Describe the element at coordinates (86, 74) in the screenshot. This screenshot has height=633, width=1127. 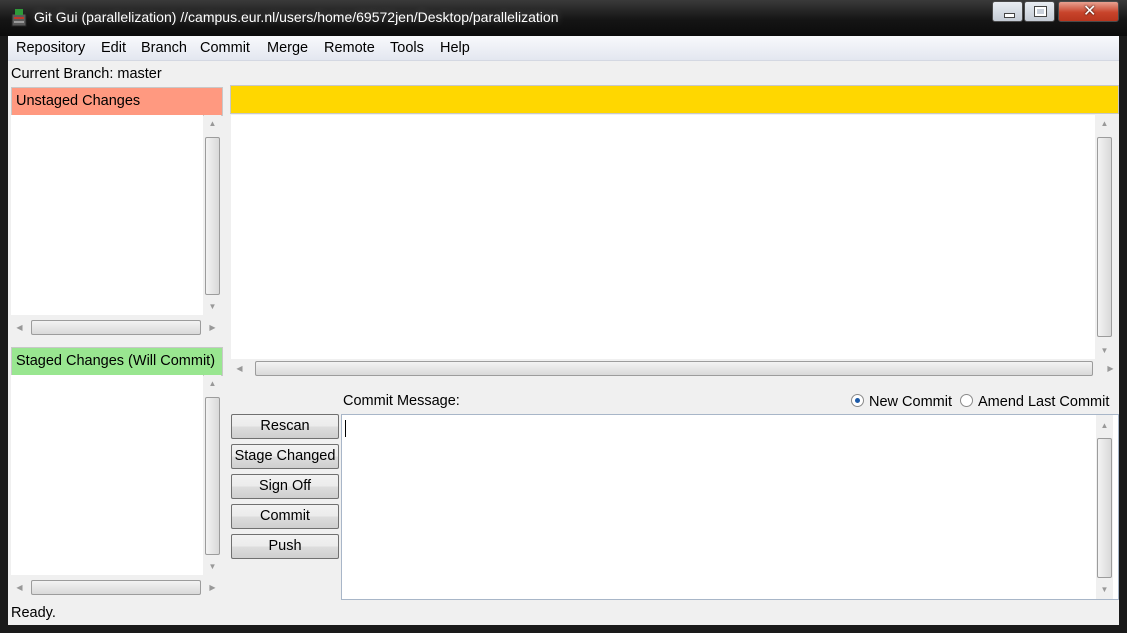
I see `current-branch-label: Current Branch: master` at that location.